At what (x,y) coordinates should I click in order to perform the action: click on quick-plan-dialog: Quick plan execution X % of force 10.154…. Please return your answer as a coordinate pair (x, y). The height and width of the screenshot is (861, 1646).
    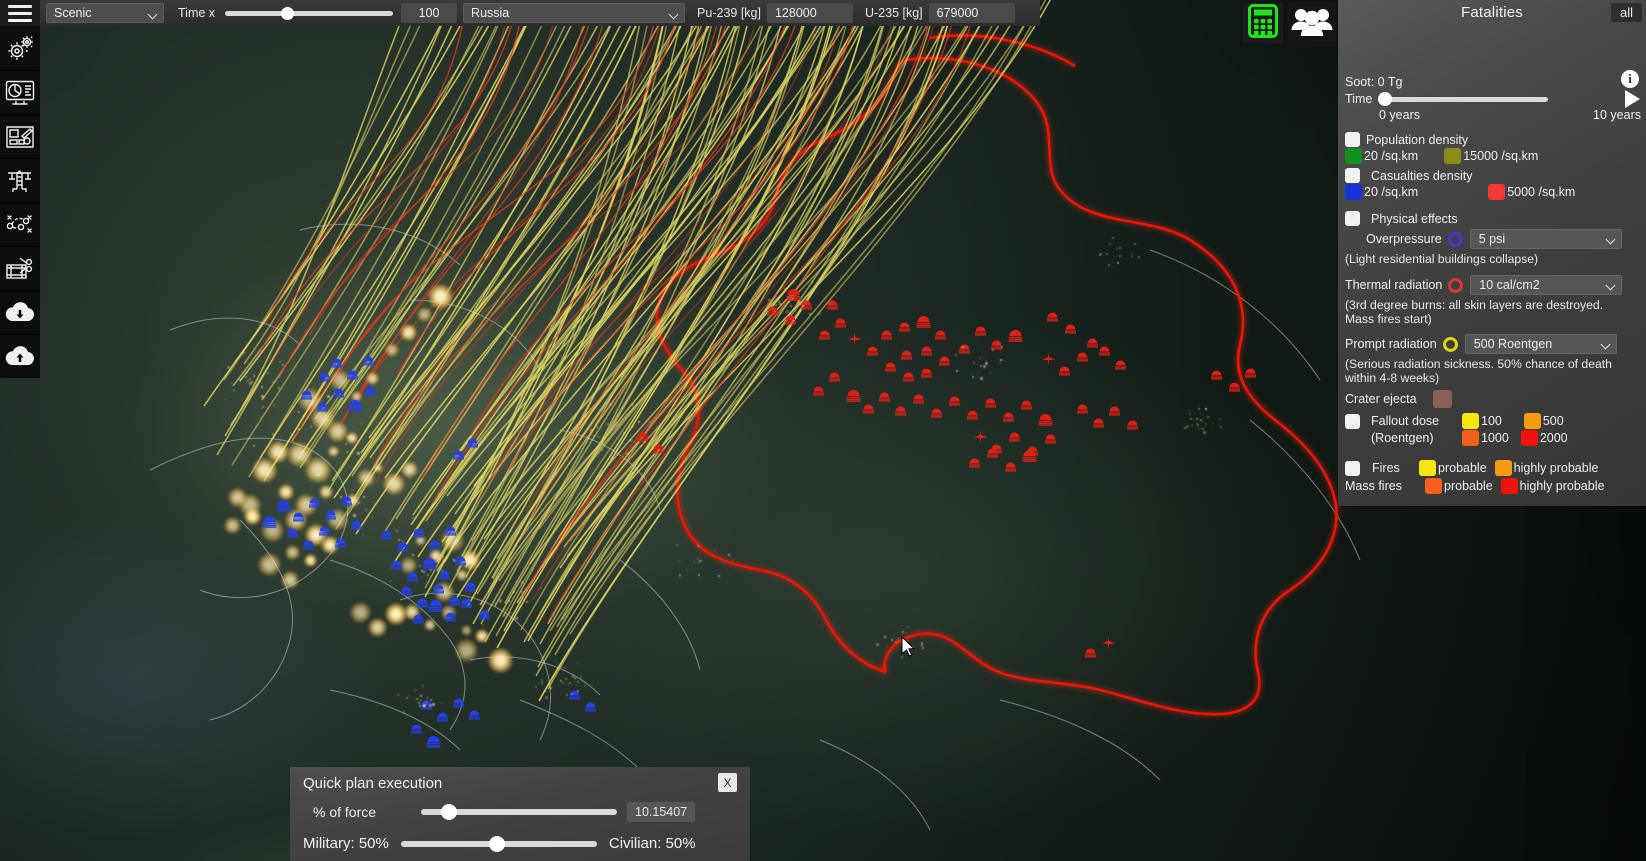
    Looking at the image, I should click on (520, 814).